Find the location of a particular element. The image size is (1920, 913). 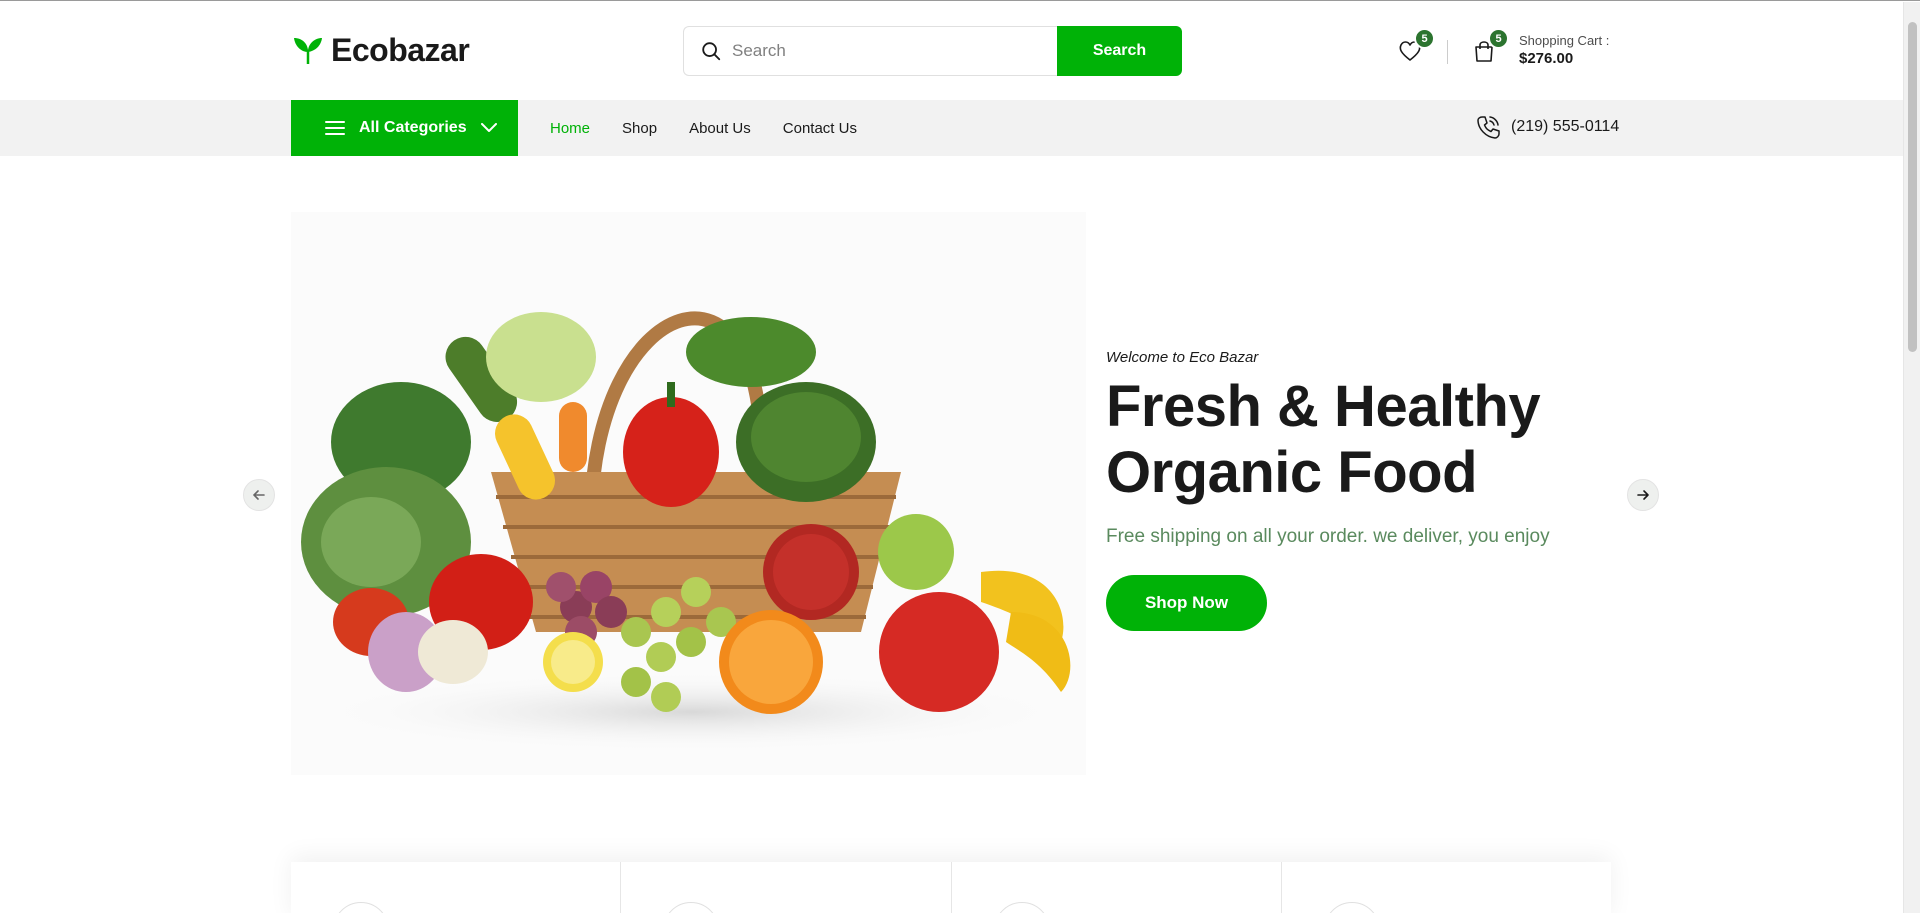

nav-item-shop: Shop is located at coordinates (639, 128).